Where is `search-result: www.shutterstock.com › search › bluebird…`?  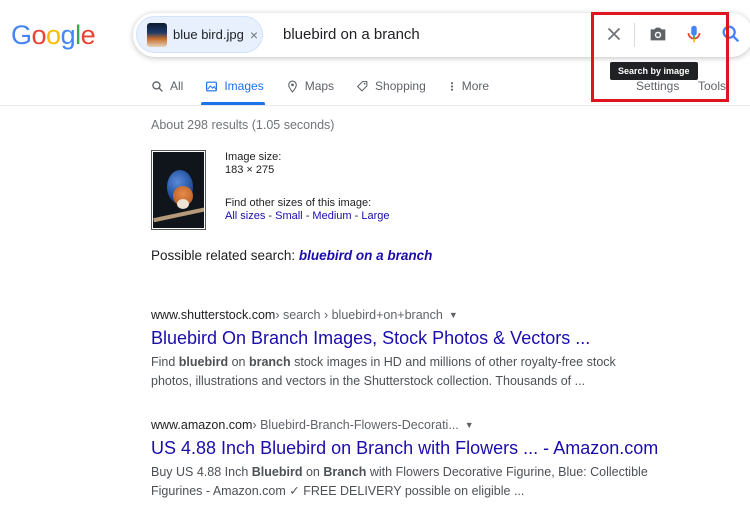
search-result: www.shutterstock.com › search › bluebird… is located at coordinates (431, 349).